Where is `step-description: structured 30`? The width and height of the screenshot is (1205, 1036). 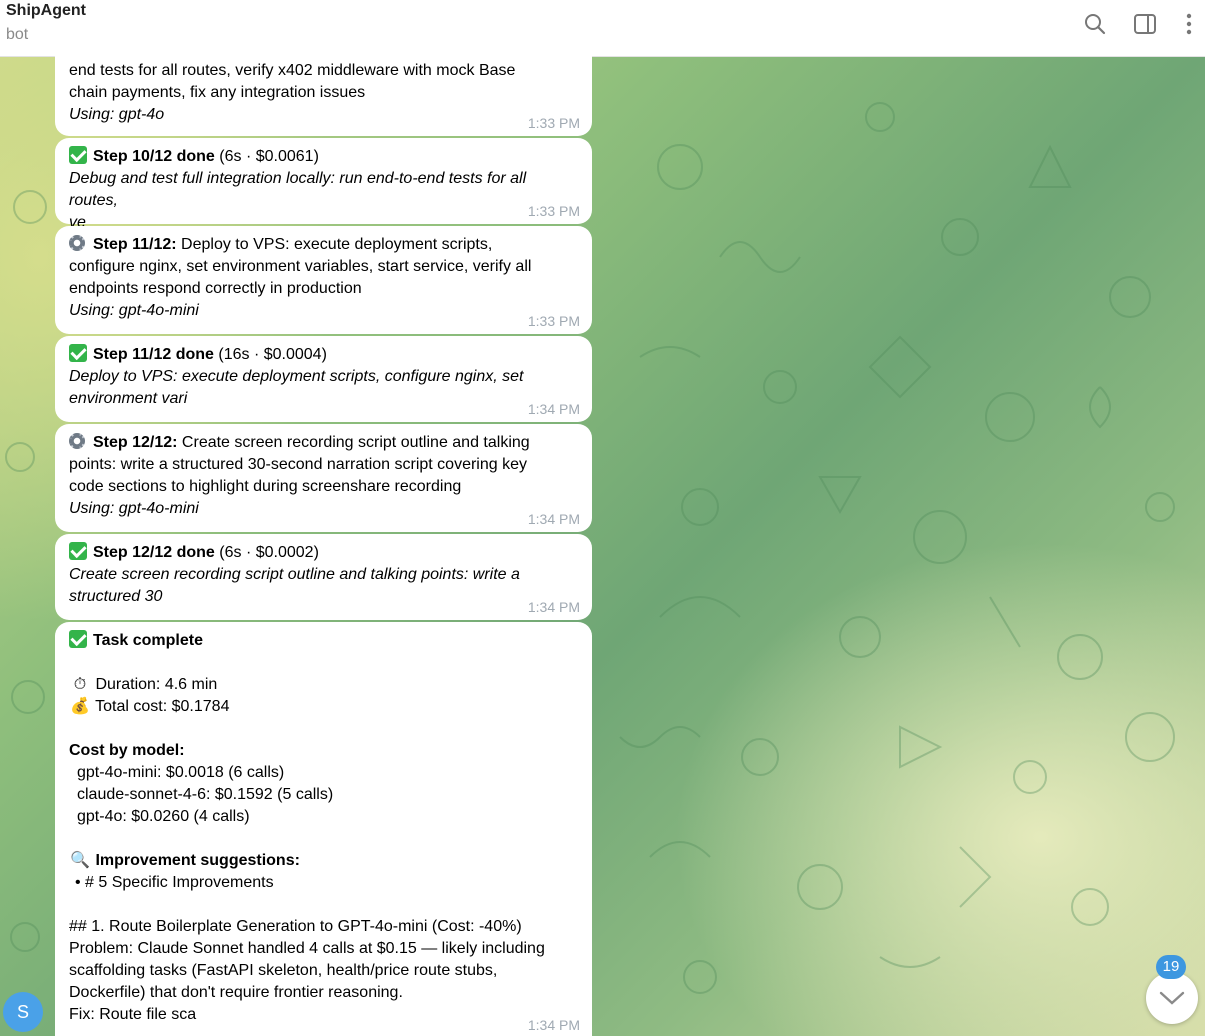 step-description: structured 30 is located at coordinates (116, 596).